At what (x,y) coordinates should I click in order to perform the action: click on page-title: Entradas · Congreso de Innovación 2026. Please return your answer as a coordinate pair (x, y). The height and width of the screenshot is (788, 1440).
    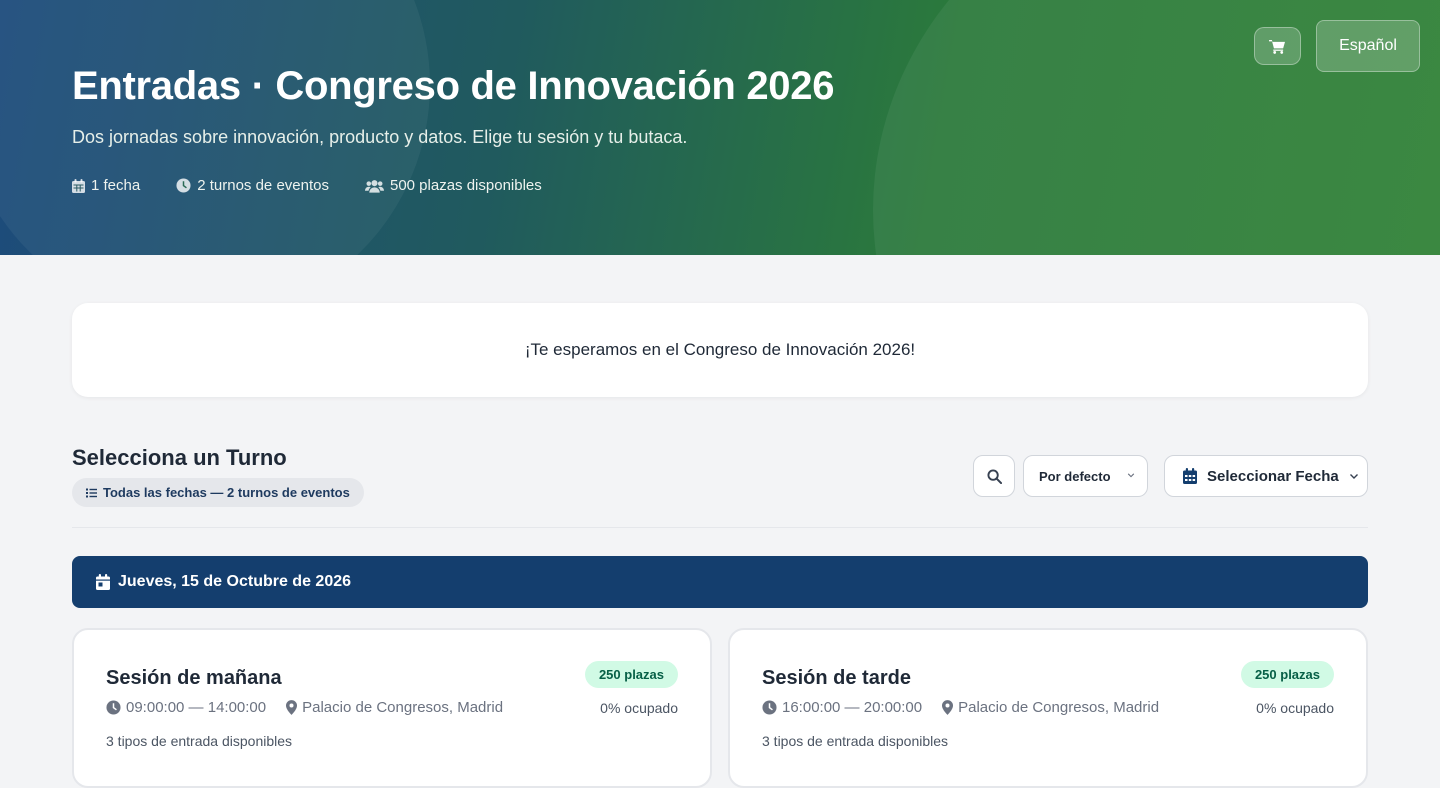
    Looking at the image, I should click on (453, 86).